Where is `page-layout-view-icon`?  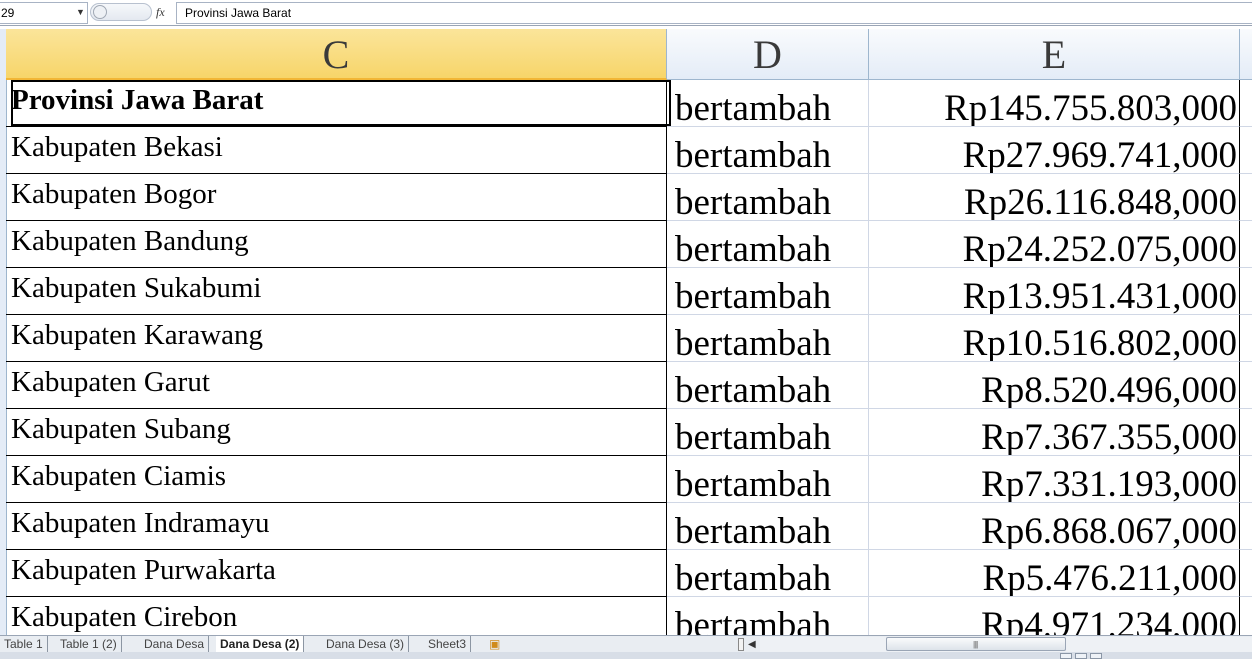 page-layout-view-icon is located at coordinates (1081, 656).